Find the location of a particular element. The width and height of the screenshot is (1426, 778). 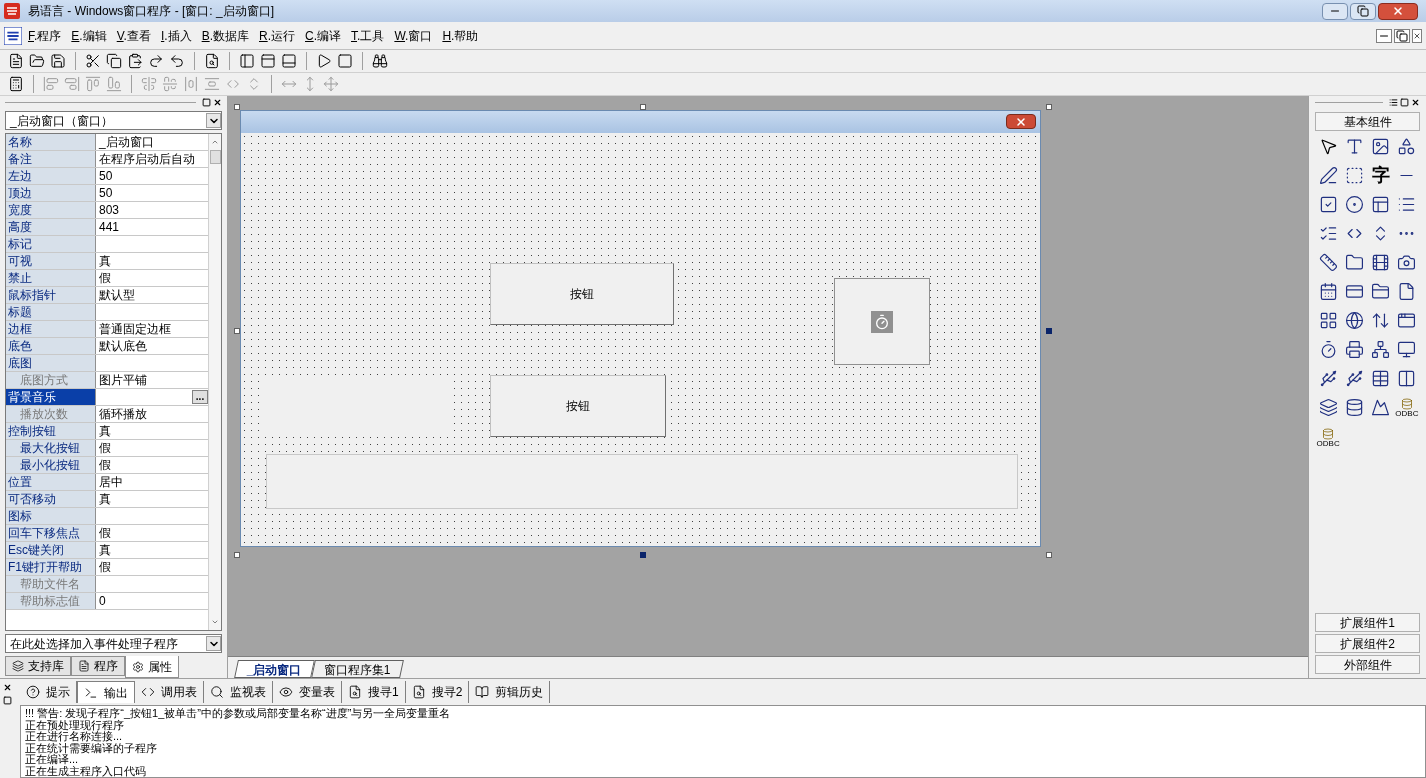

property-value: 在程序启动后自动 is located at coordinates (153, 159).